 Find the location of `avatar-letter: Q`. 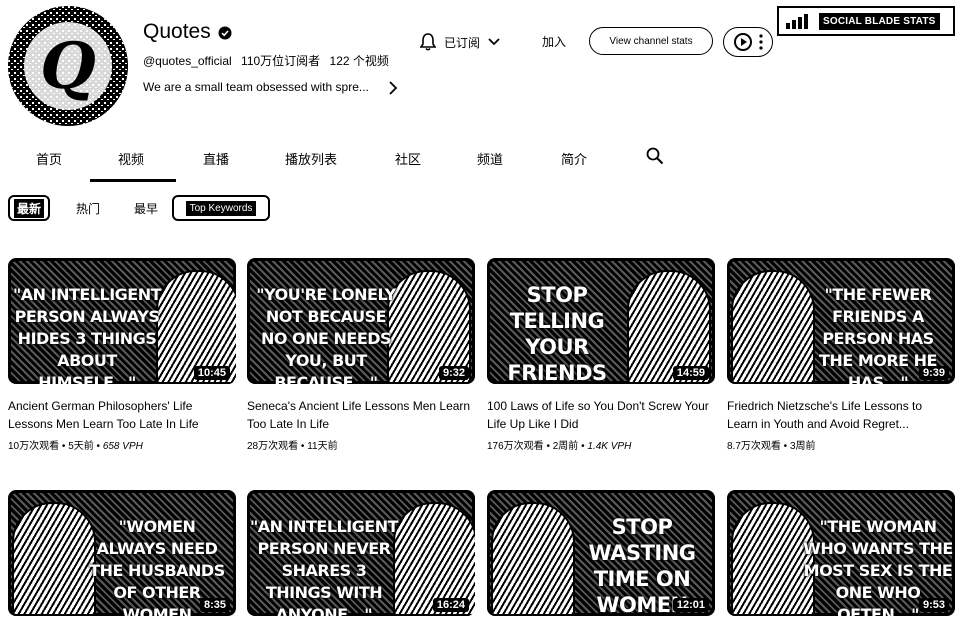

avatar-letter: Q is located at coordinates (68, 66).